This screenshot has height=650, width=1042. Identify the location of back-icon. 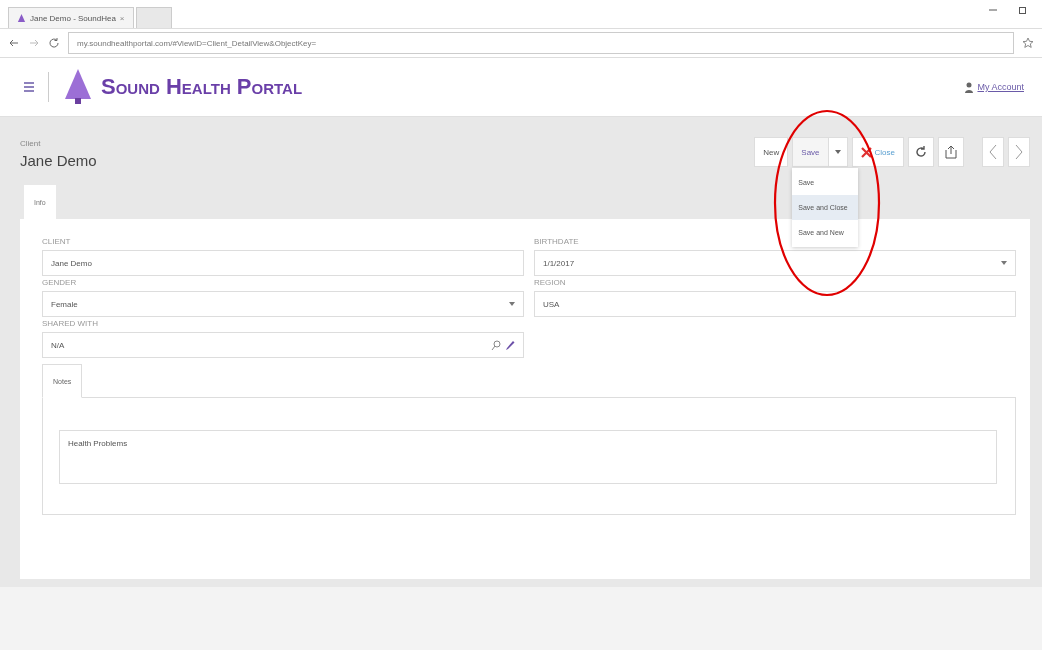
(14, 43).